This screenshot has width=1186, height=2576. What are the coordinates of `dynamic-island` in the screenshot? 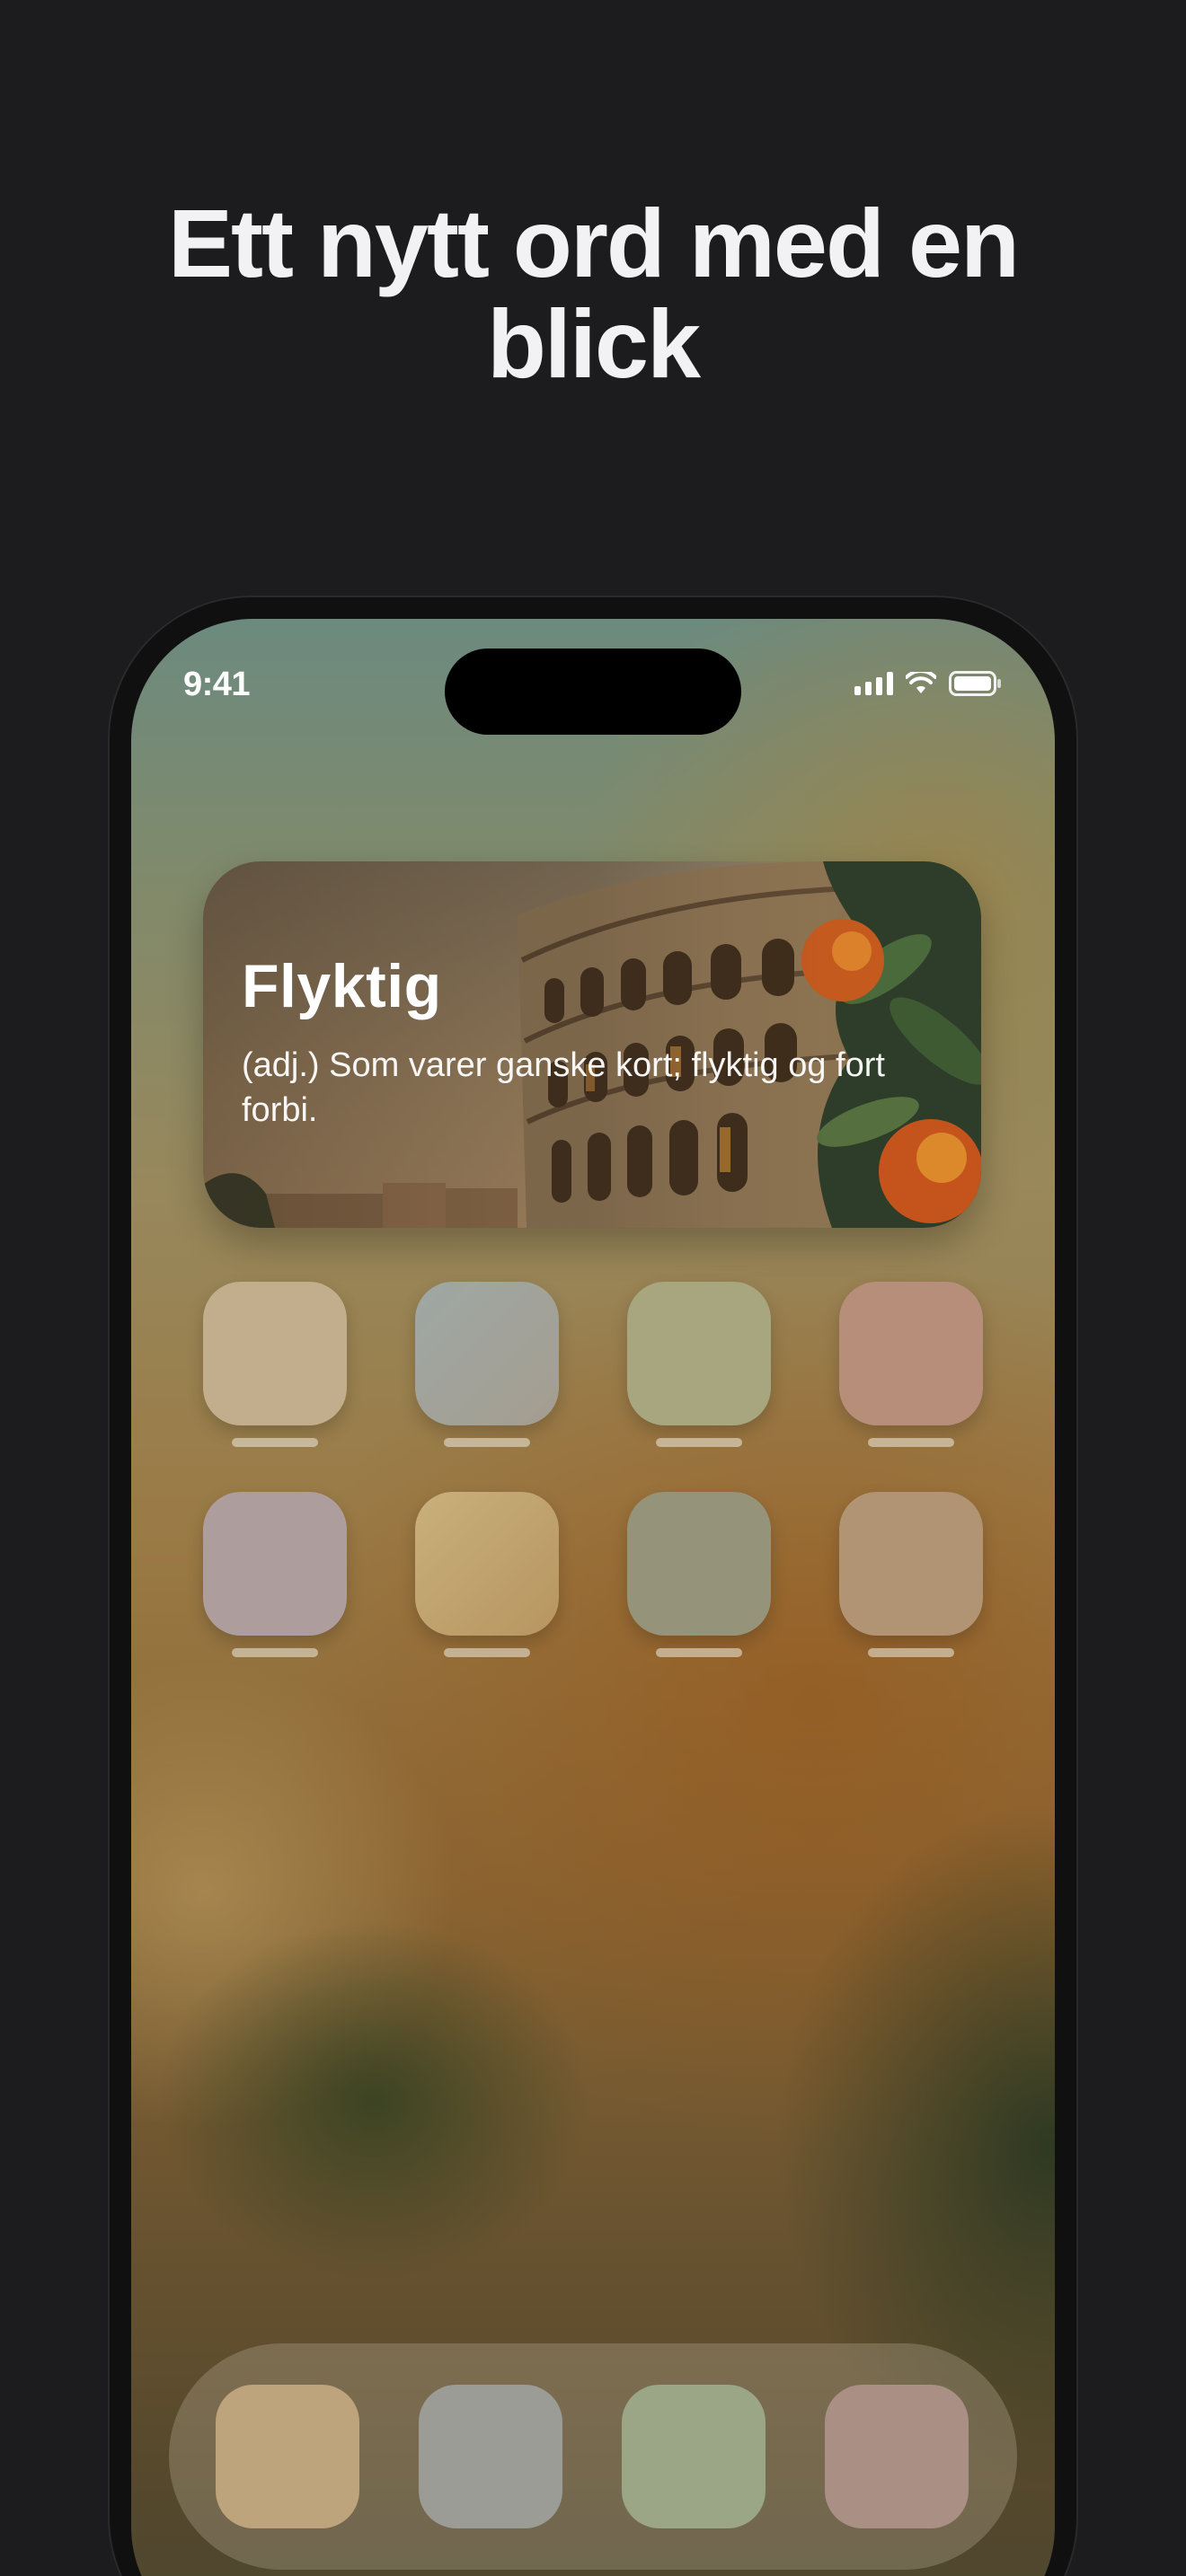 It's located at (593, 691).